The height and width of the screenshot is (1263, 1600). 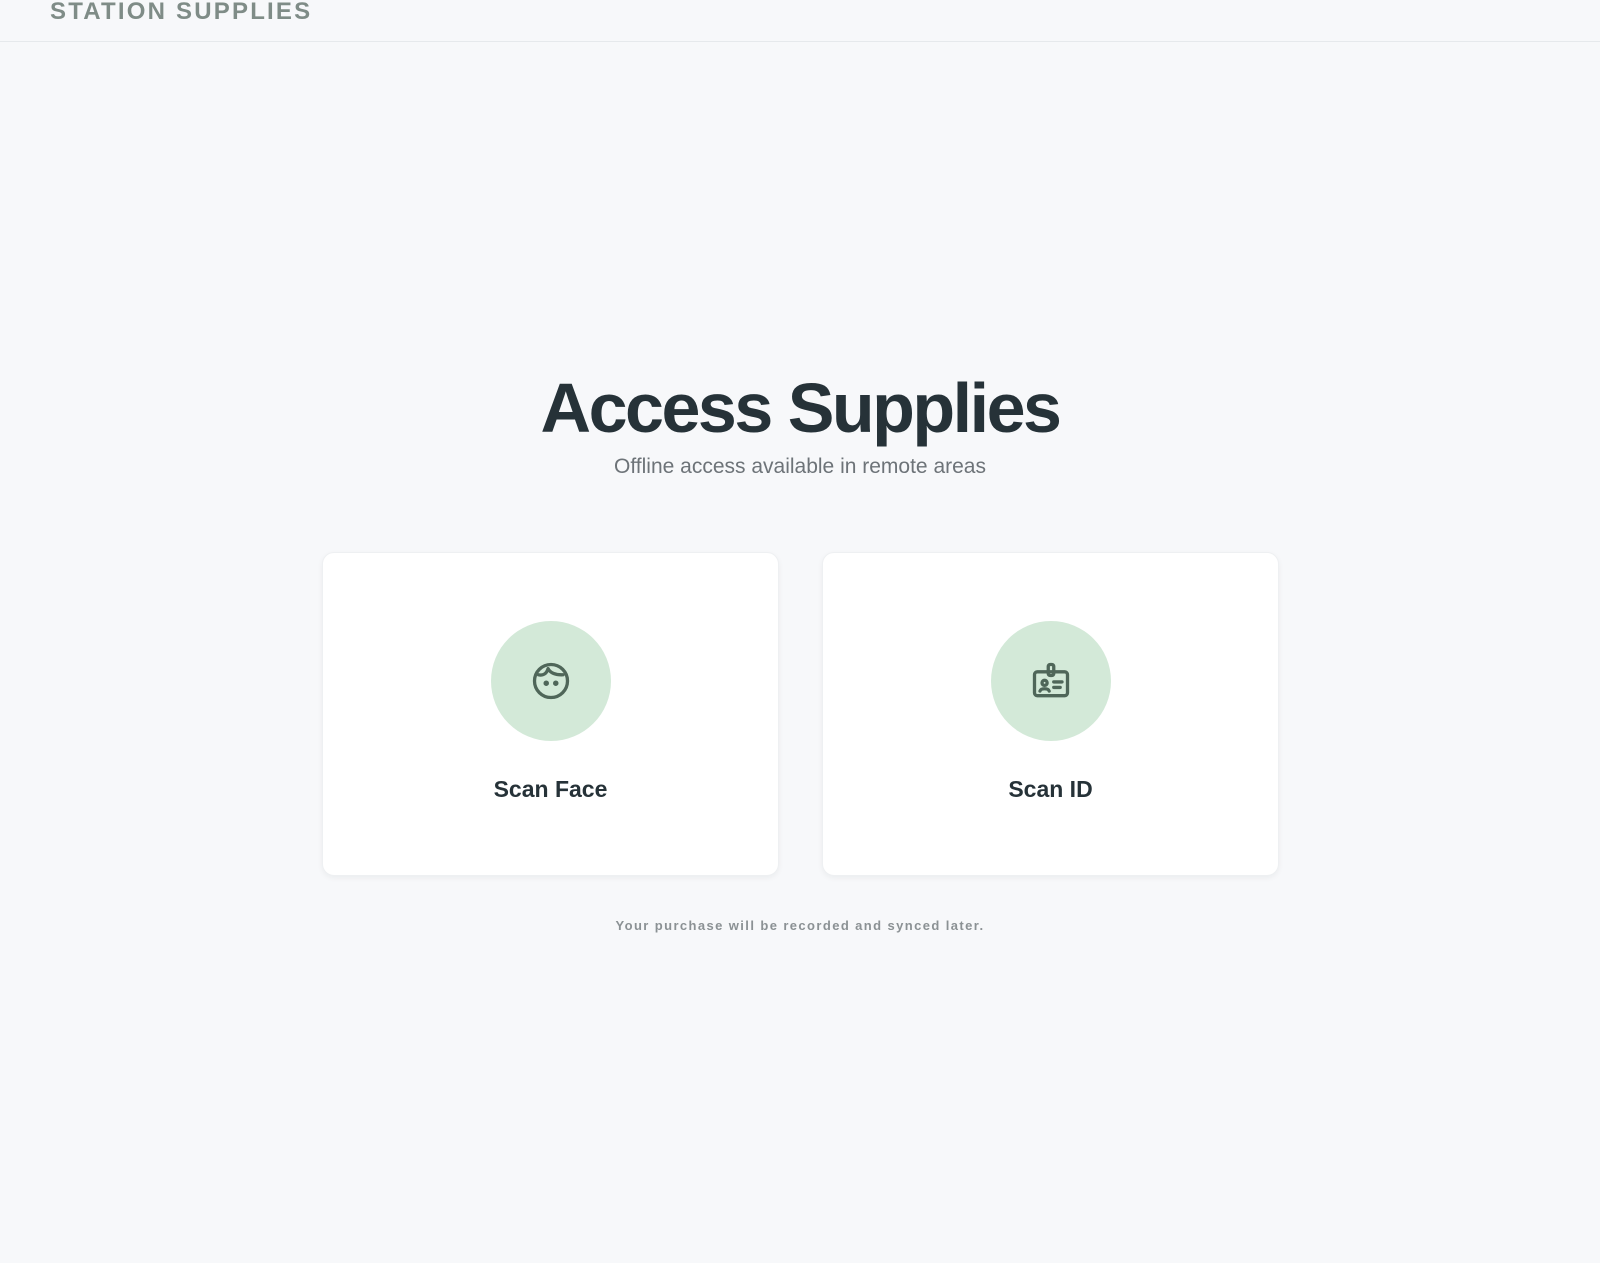 I want to click on id-badge-icon, so click(x=1051, y=680).